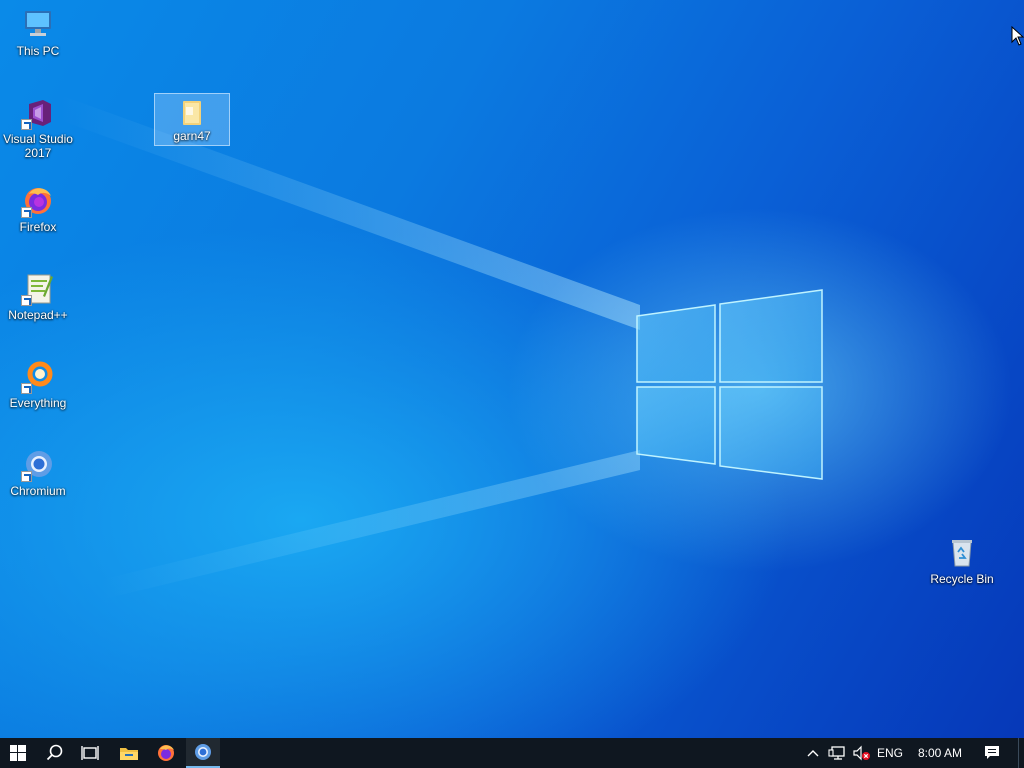  I want to click on notification-icon, so click(992, 752).